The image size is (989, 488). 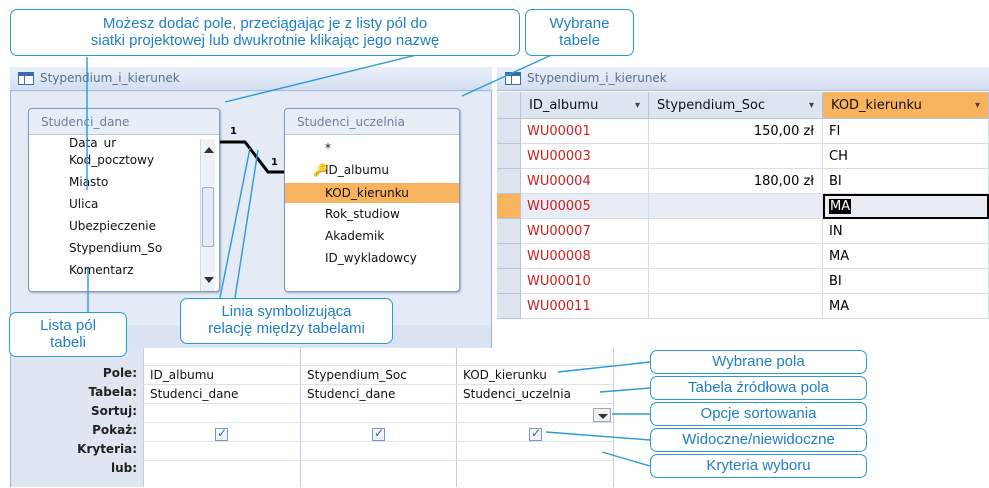 What do you see at coordinates (534, 375) in the screenshot?
I see `grid-field-cell: KOD_kierunku` at bounding box center [534, 375].